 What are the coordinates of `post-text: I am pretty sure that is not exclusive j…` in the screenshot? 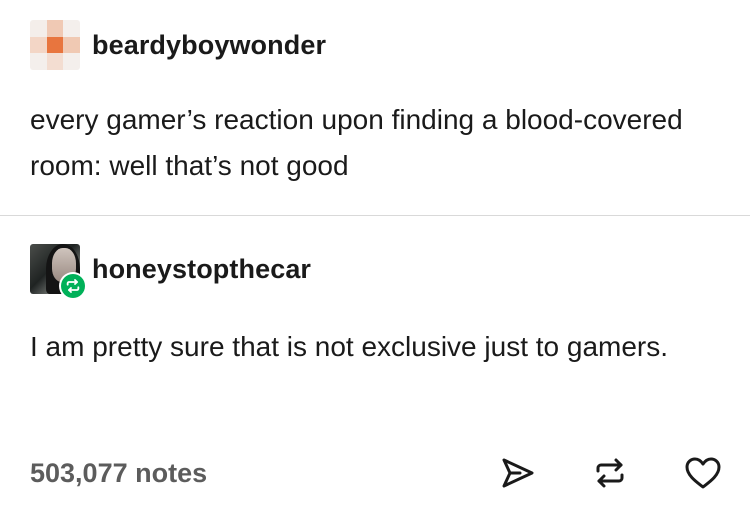 It's located at (349, 346).